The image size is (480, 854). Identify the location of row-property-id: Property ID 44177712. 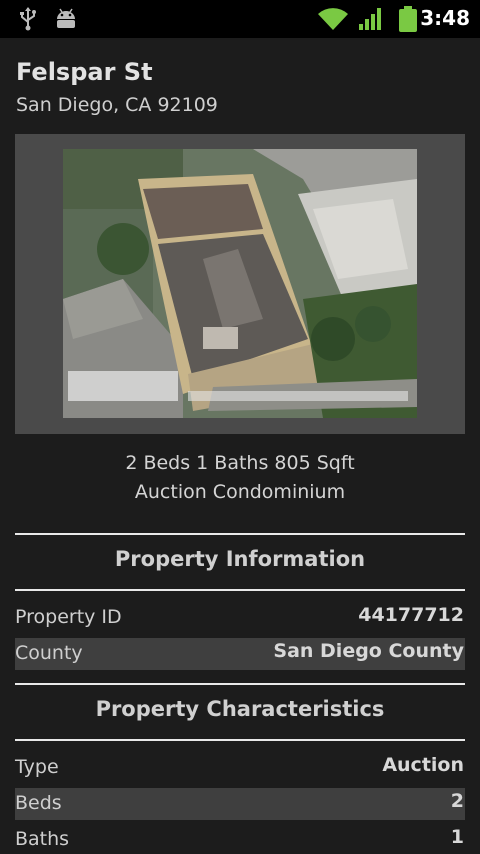
(240, 618).